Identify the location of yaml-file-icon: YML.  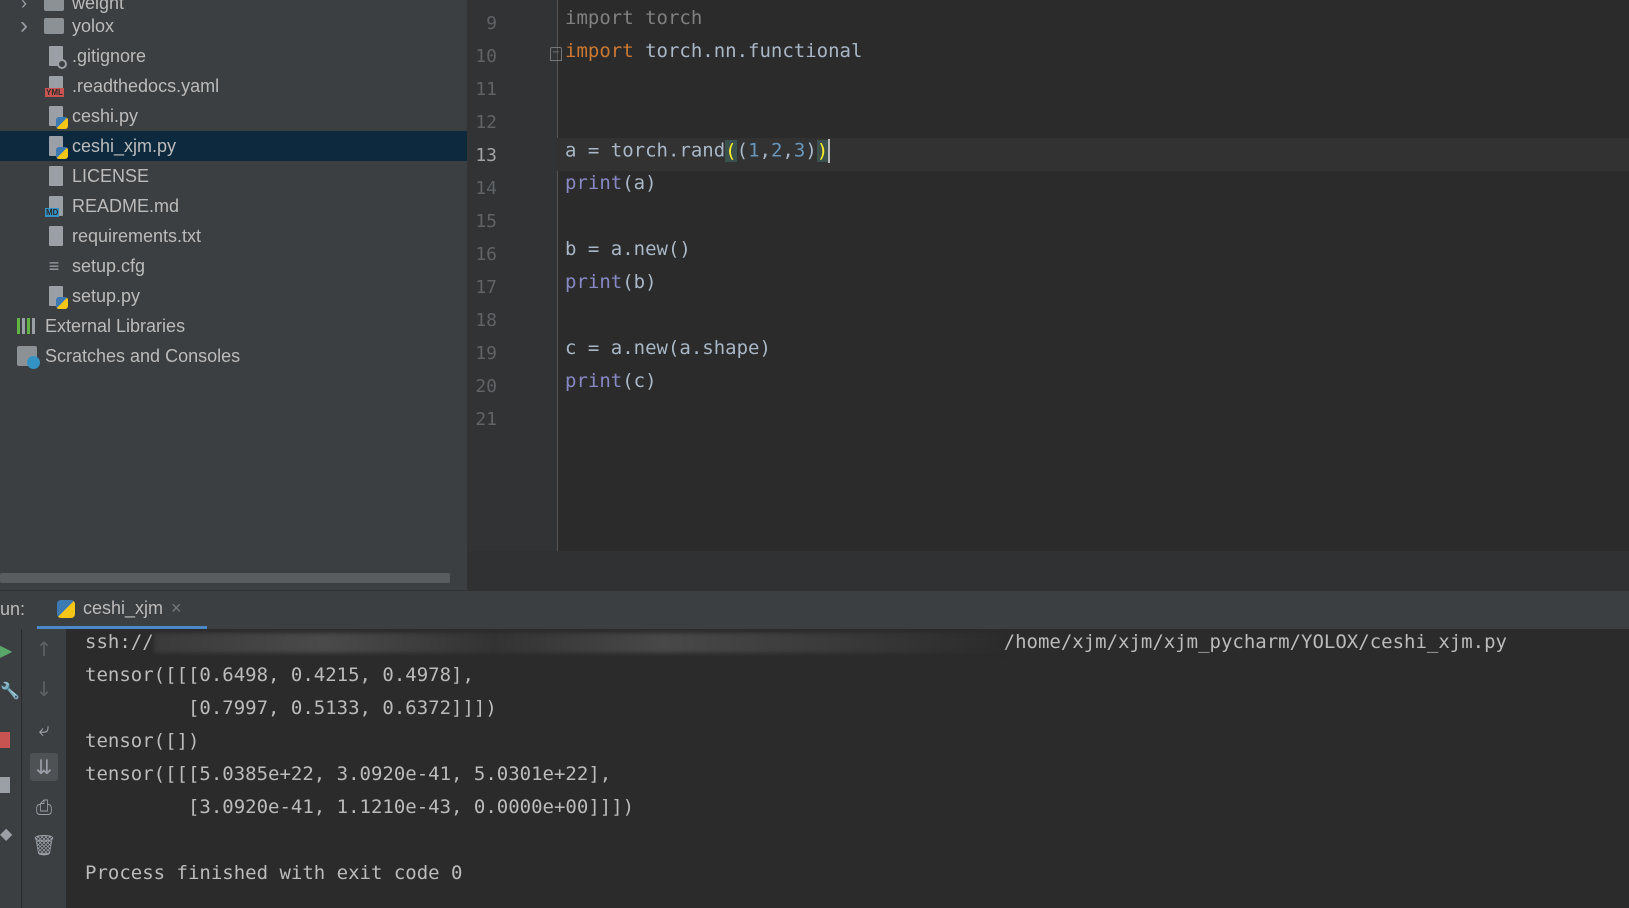
(55, 86).